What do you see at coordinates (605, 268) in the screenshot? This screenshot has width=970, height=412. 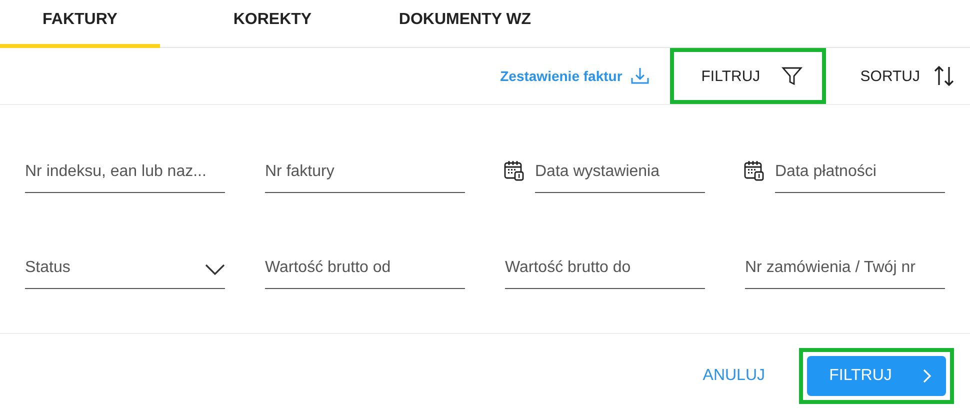 I see `text-field: Wartość brutto do` at bounding box center [605, 268].